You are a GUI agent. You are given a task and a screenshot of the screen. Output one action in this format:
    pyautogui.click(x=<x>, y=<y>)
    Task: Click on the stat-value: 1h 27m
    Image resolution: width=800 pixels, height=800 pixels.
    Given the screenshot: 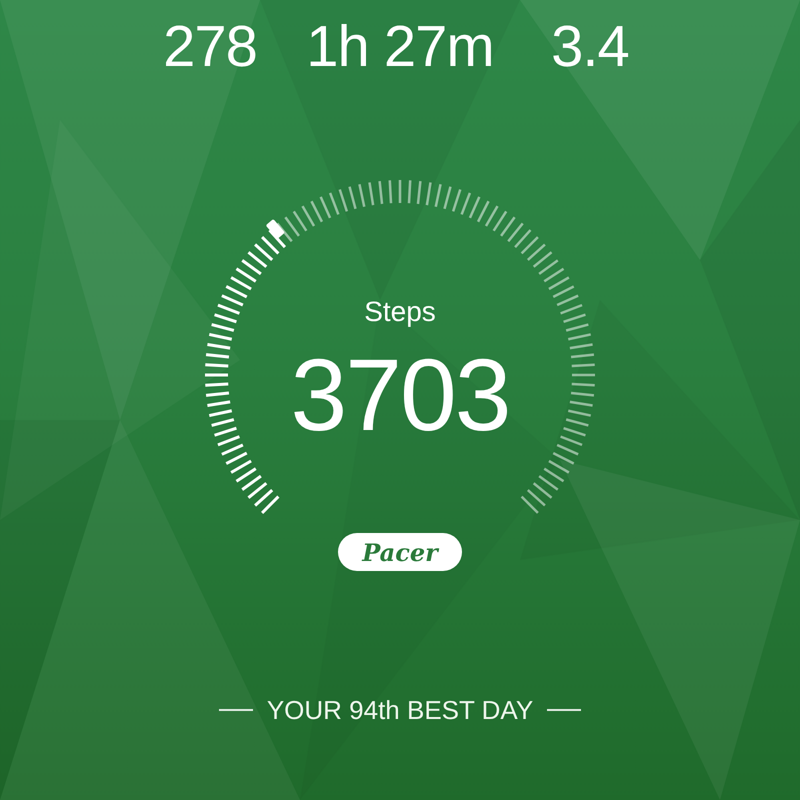 What is the action you would take?
    pyautogui.click(x=400, y=47)
    